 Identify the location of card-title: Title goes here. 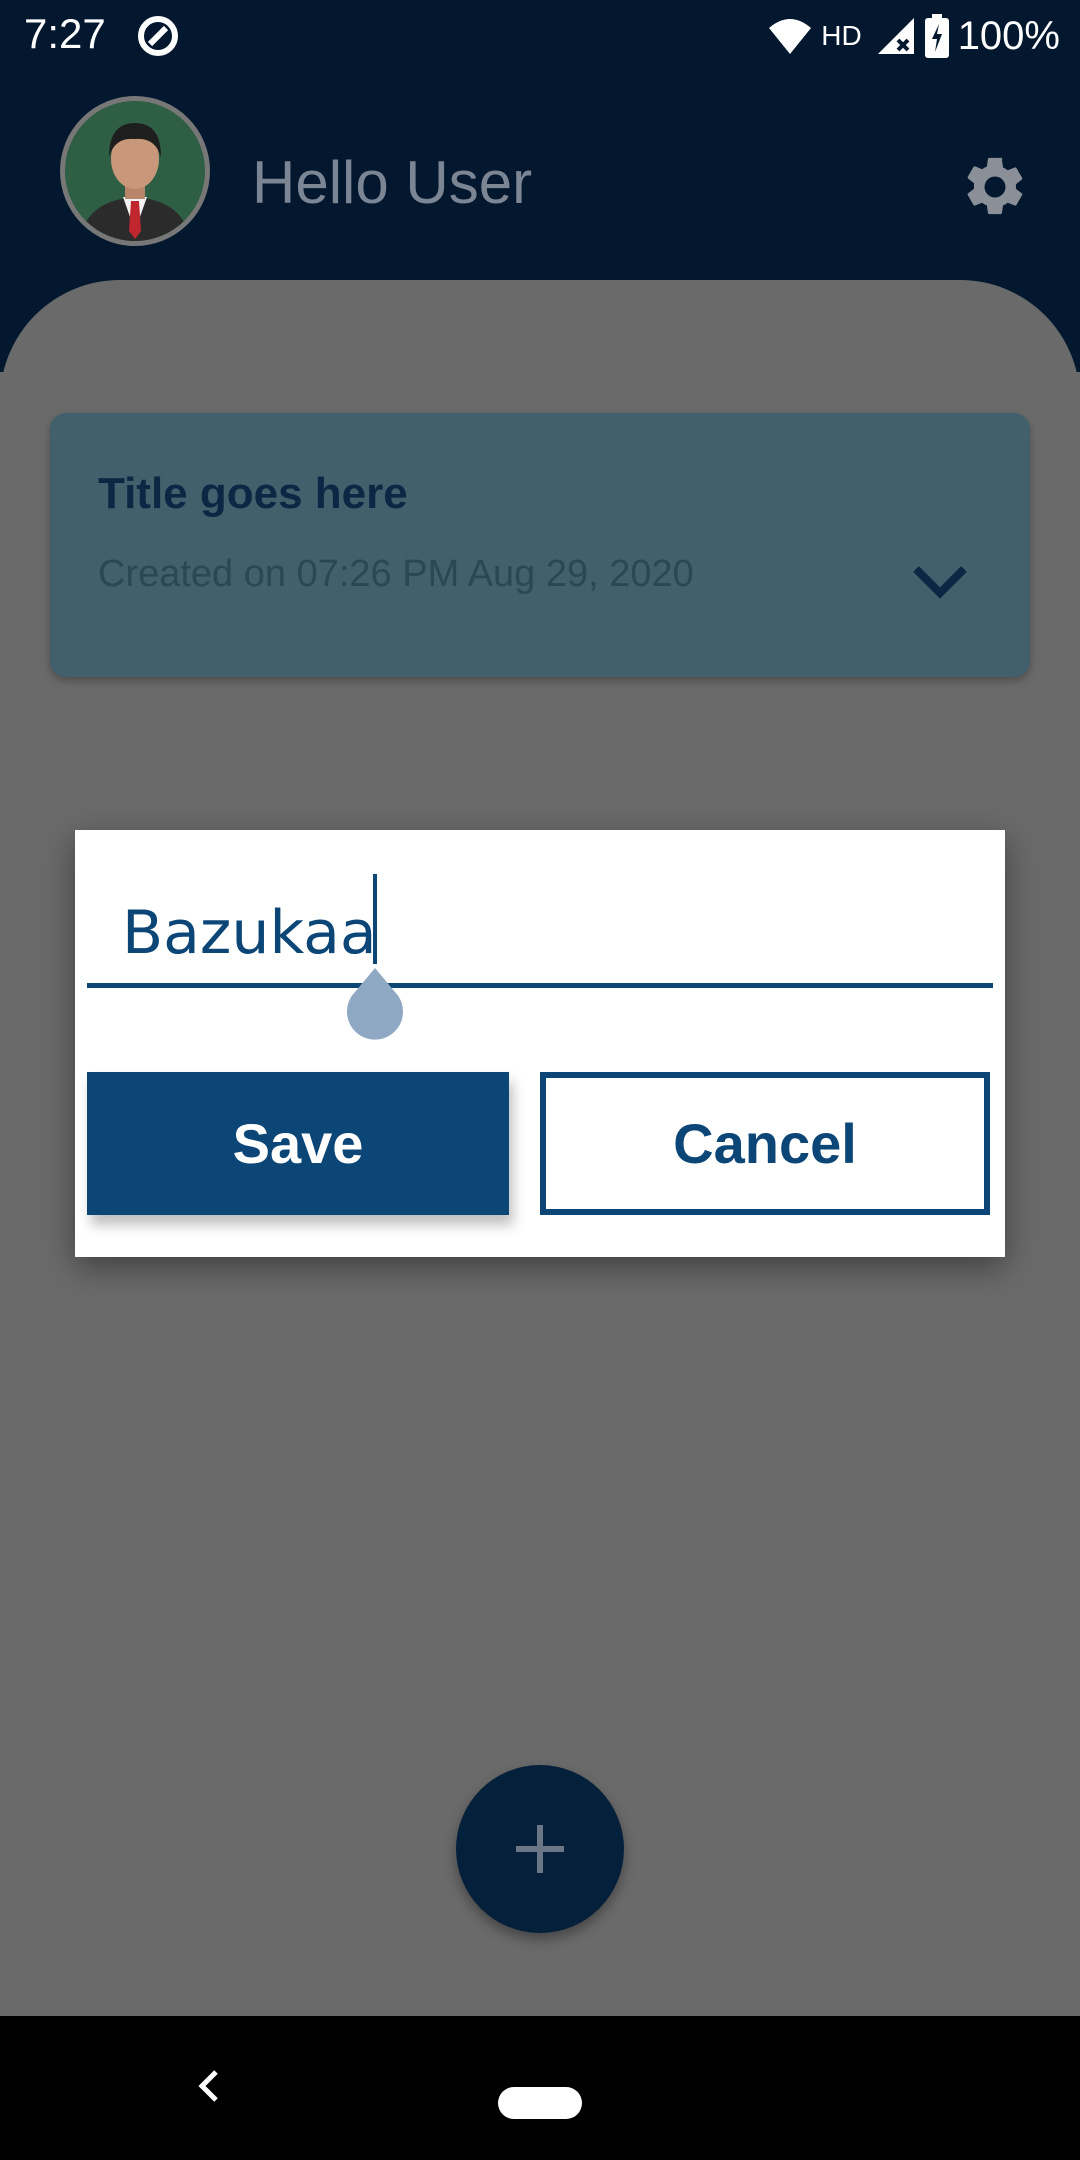
(253, 493).